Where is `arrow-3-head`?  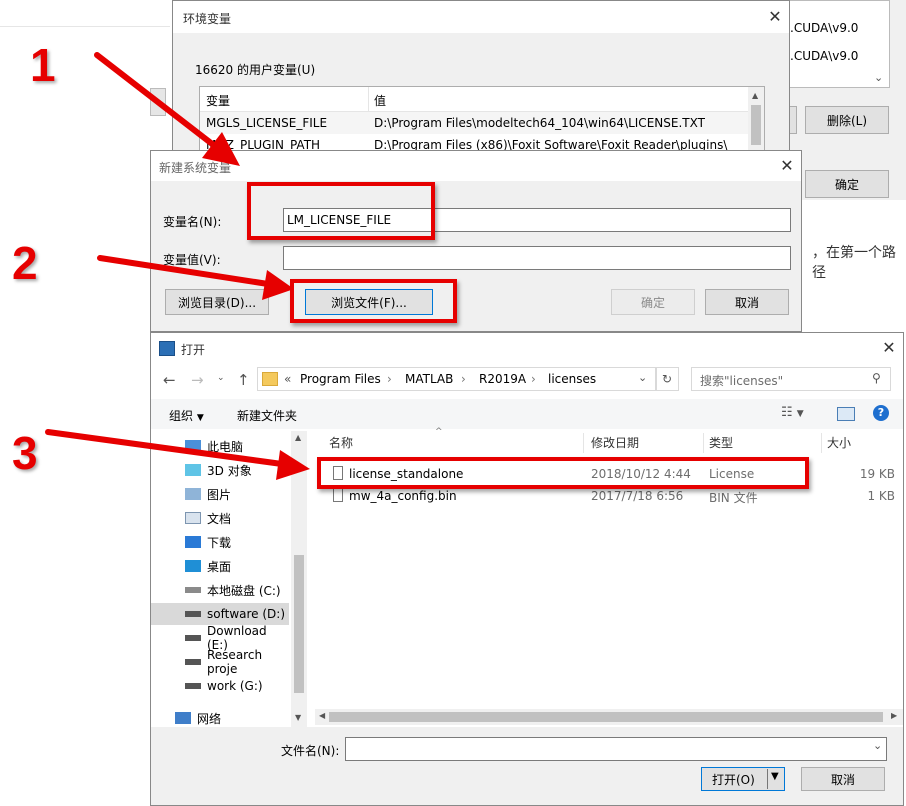 arrow-3-head is located at coordinates (293, 465).